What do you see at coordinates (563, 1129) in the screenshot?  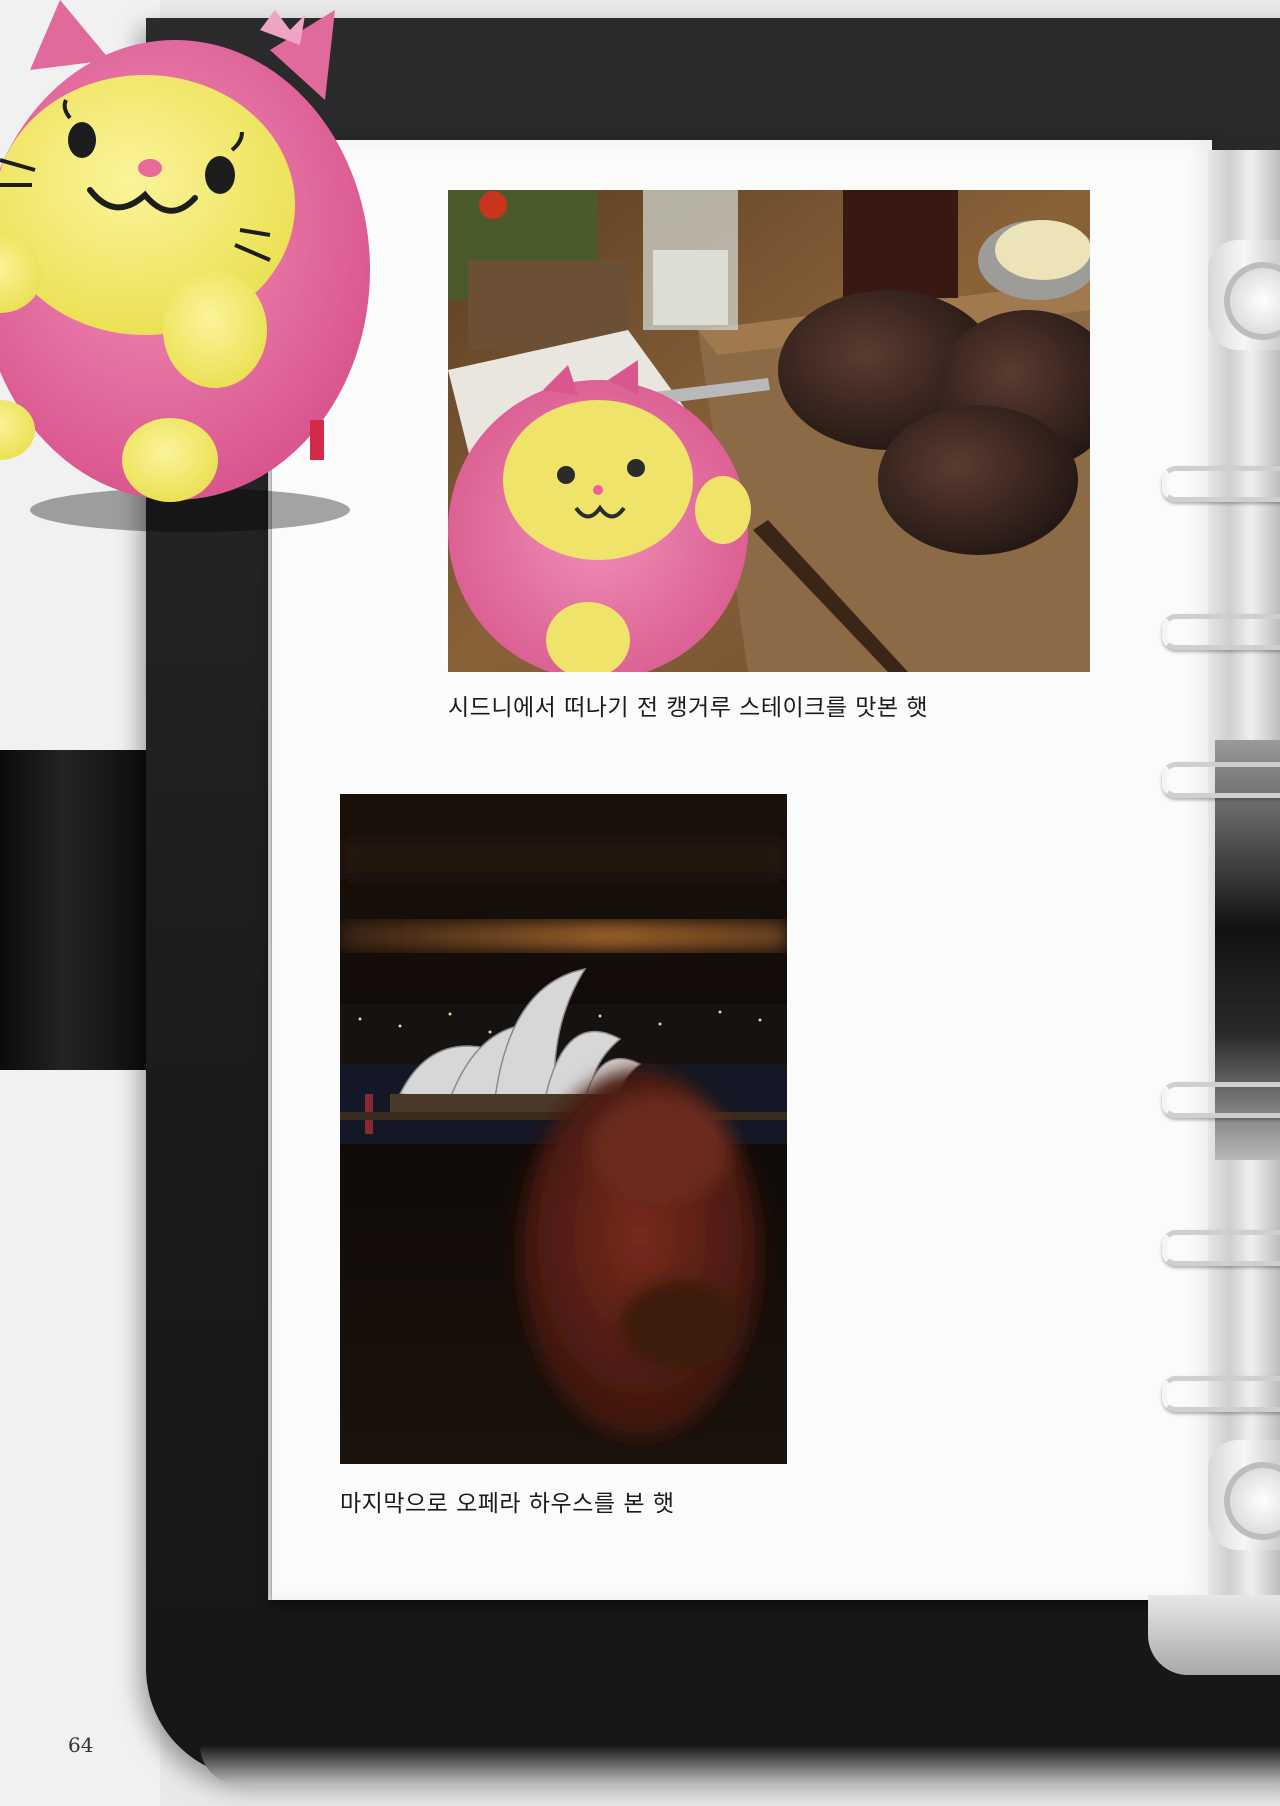 I see `photo-opera-house` at bounding box center [563, 1129].